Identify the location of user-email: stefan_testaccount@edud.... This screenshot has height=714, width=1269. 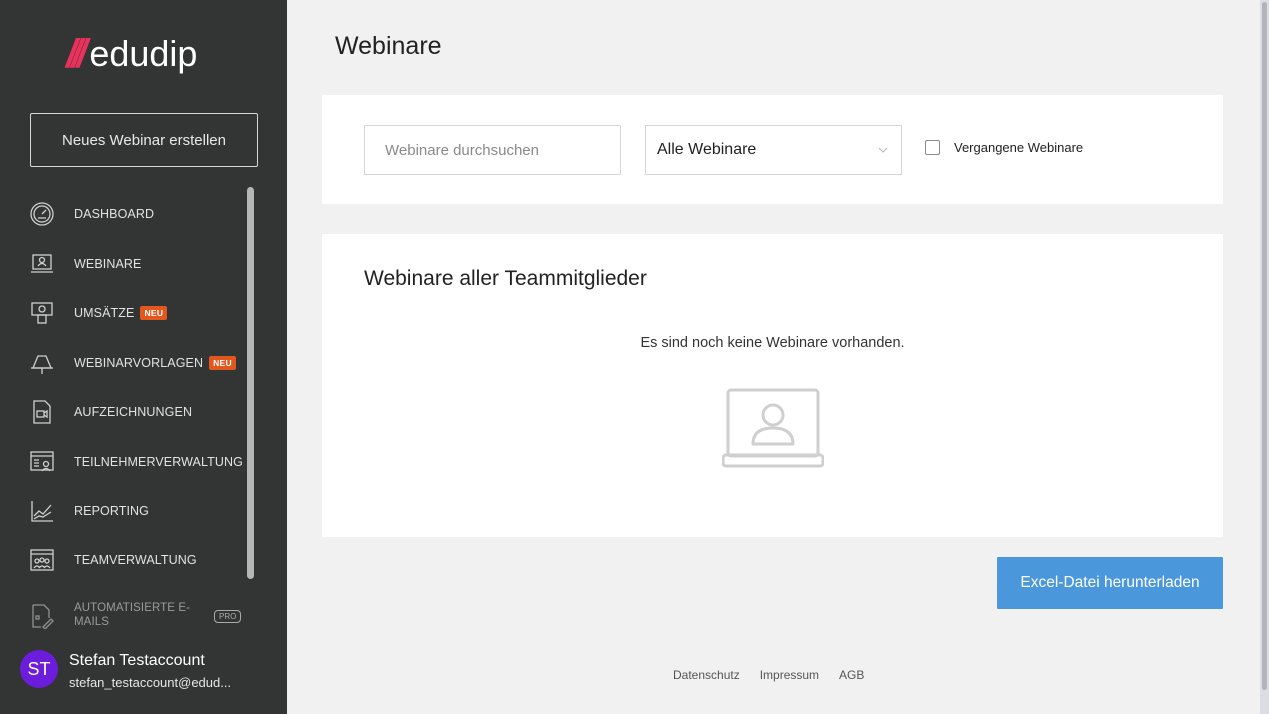
(150, 682).